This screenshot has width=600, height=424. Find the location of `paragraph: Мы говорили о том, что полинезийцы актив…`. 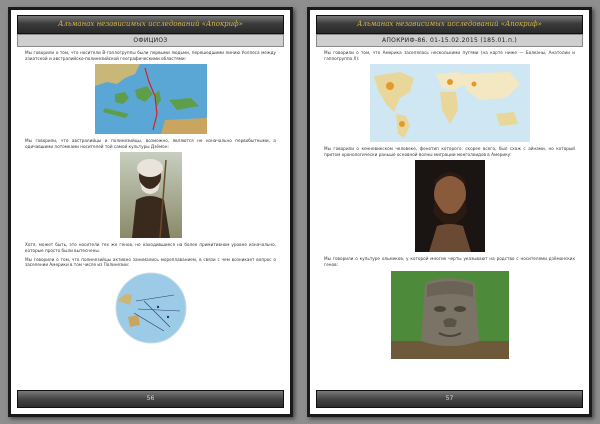

paragraph: Мы говорили о том, что полинезийцы актив… is located at coordinates (150, 262).